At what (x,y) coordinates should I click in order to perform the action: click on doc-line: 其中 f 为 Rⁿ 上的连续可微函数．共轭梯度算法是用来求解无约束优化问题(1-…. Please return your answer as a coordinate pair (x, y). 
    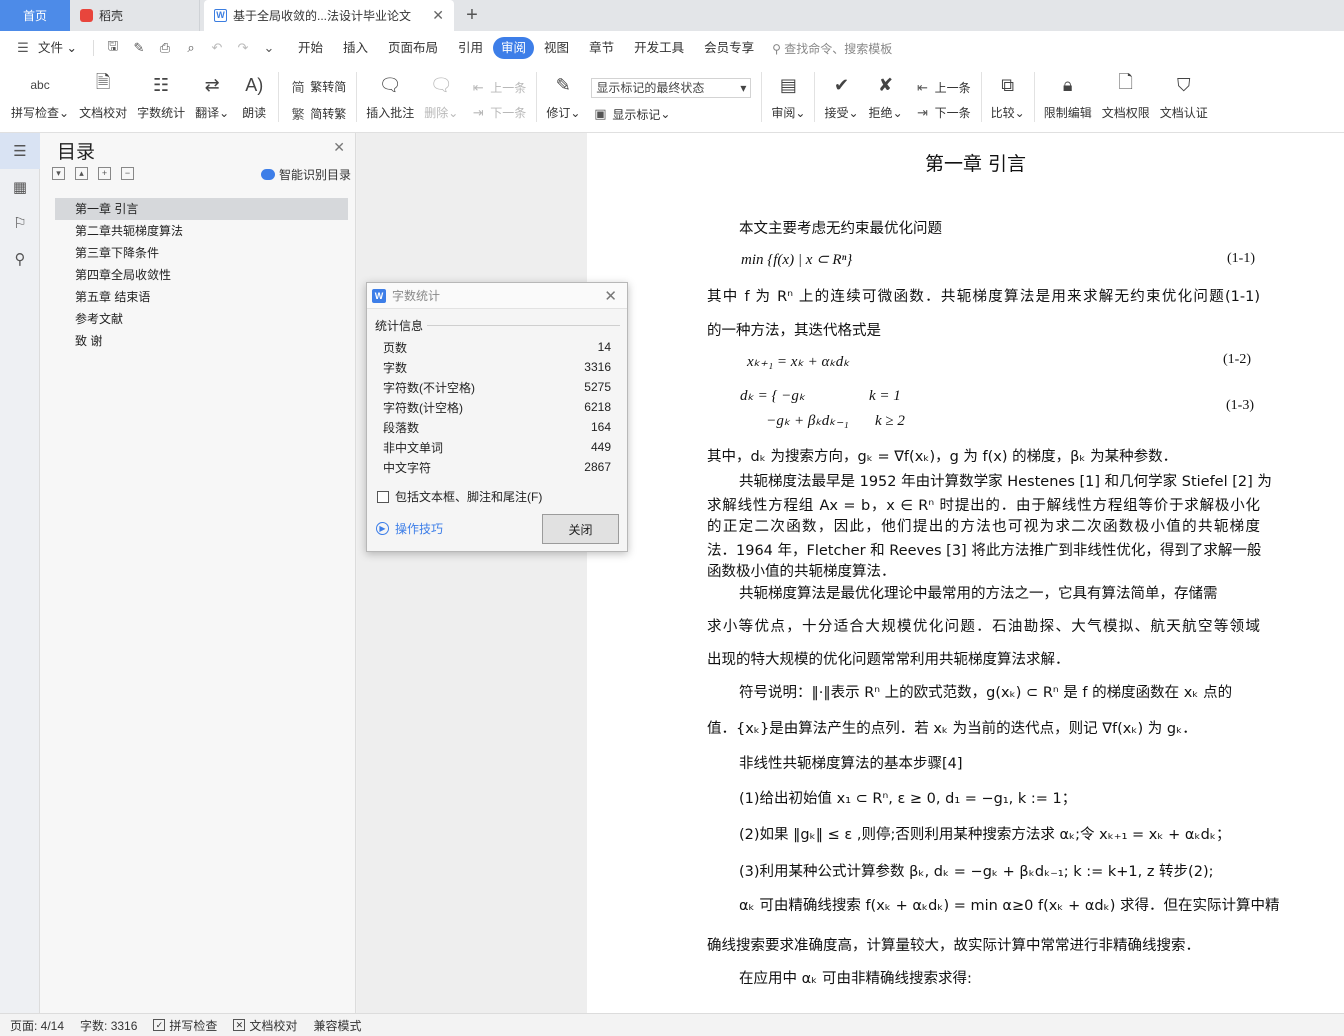
    Looking at the image, I should click on (983, 297).